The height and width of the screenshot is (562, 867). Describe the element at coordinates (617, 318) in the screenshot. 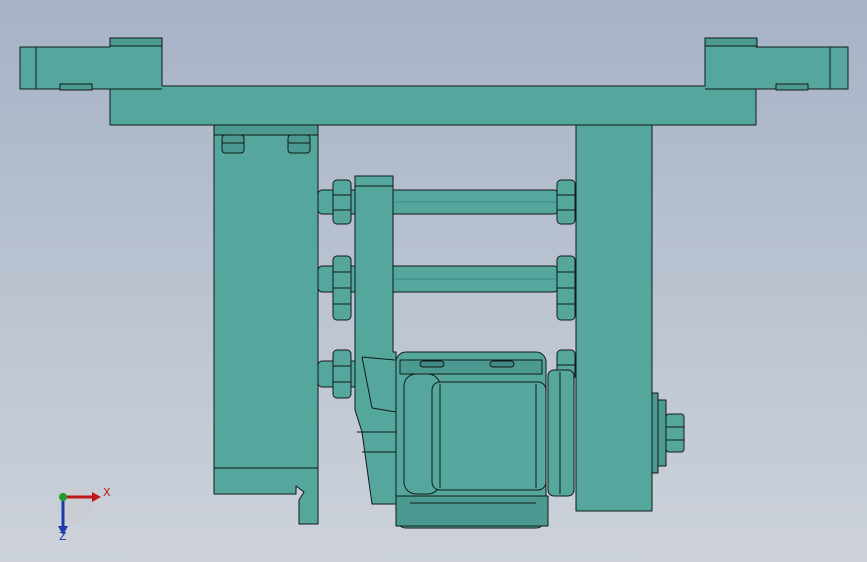

I see `right-vertical-post` at that location.